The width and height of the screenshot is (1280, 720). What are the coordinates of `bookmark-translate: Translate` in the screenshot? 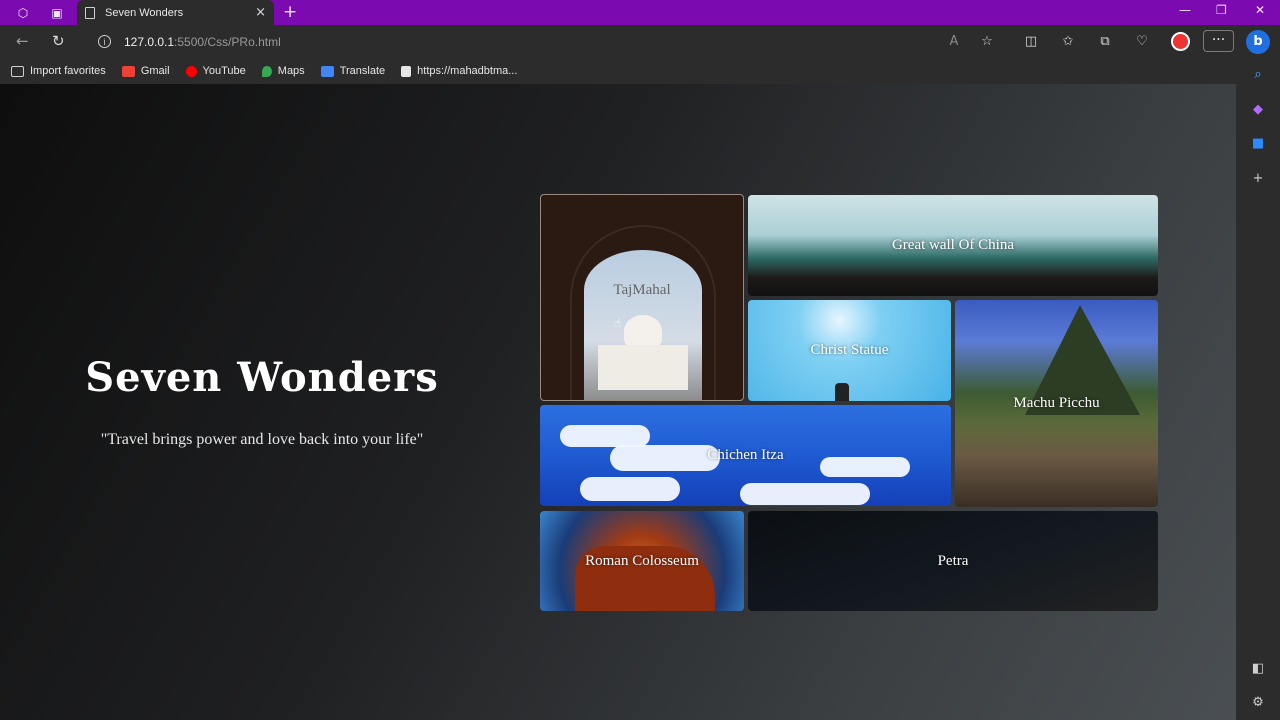 It's located at (353, 71).